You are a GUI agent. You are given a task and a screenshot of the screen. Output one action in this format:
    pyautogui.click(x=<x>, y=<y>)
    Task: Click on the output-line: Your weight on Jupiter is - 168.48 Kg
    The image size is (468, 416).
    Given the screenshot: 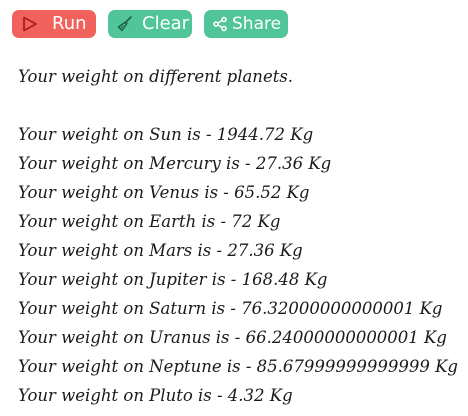 What is the action you would take?
    pyautogui.click(x=173, y=279)
    